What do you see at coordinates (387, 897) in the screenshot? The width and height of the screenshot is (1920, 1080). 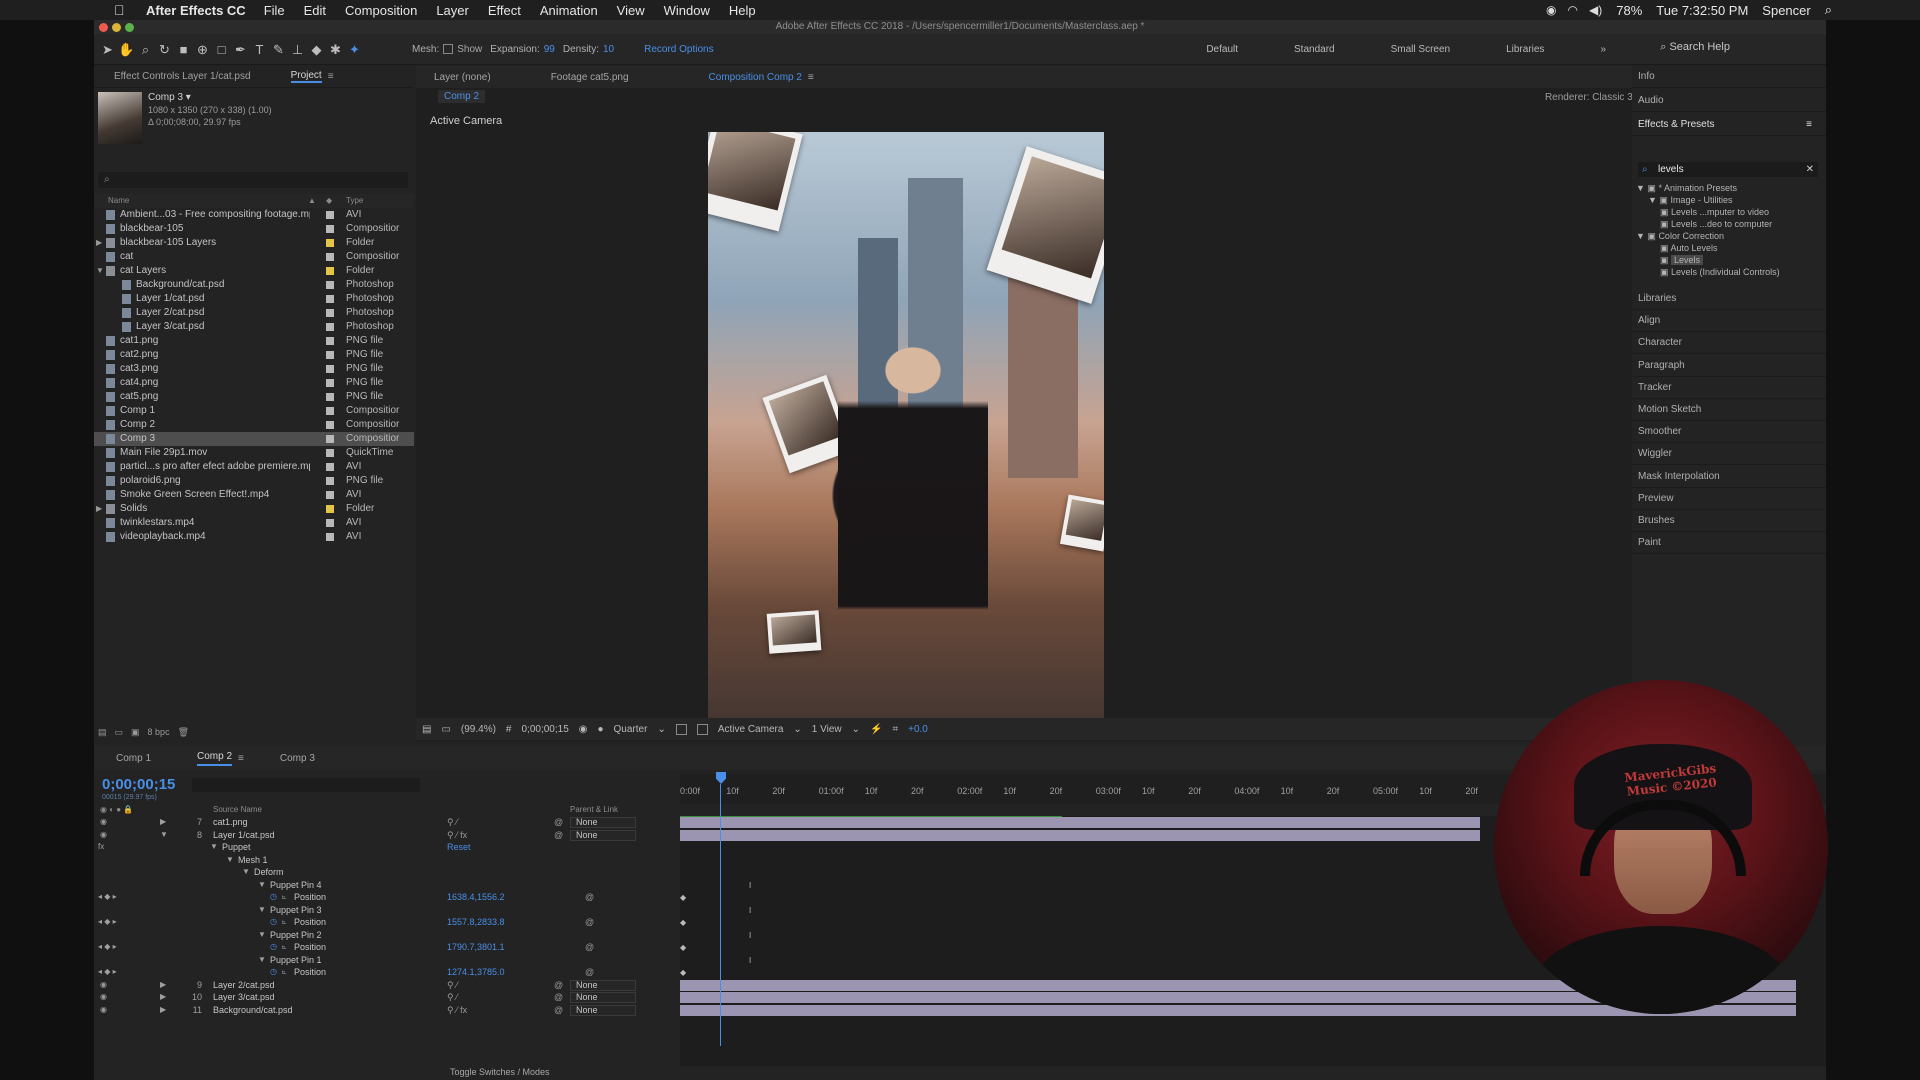 I see `property-row: ◂ ◆ ▸ ◷ ⦜ Position 1638.4,1556.2 @` at bounding box center [387, 897].